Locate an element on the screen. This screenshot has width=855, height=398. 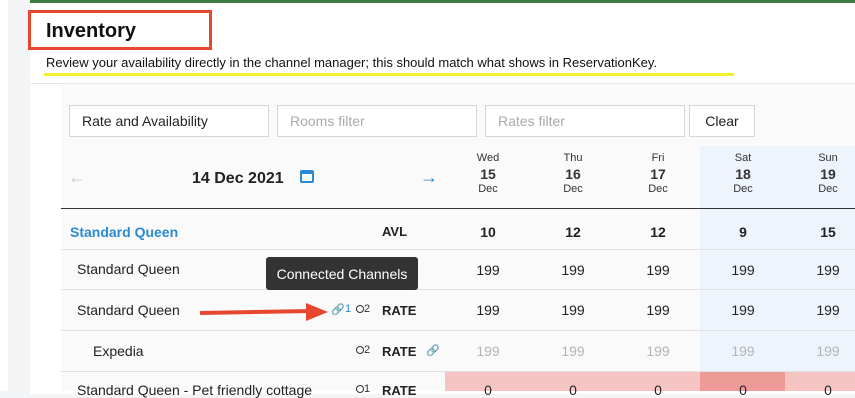
day-header: Wed 15 Dec is located at coordinates (488, 173).